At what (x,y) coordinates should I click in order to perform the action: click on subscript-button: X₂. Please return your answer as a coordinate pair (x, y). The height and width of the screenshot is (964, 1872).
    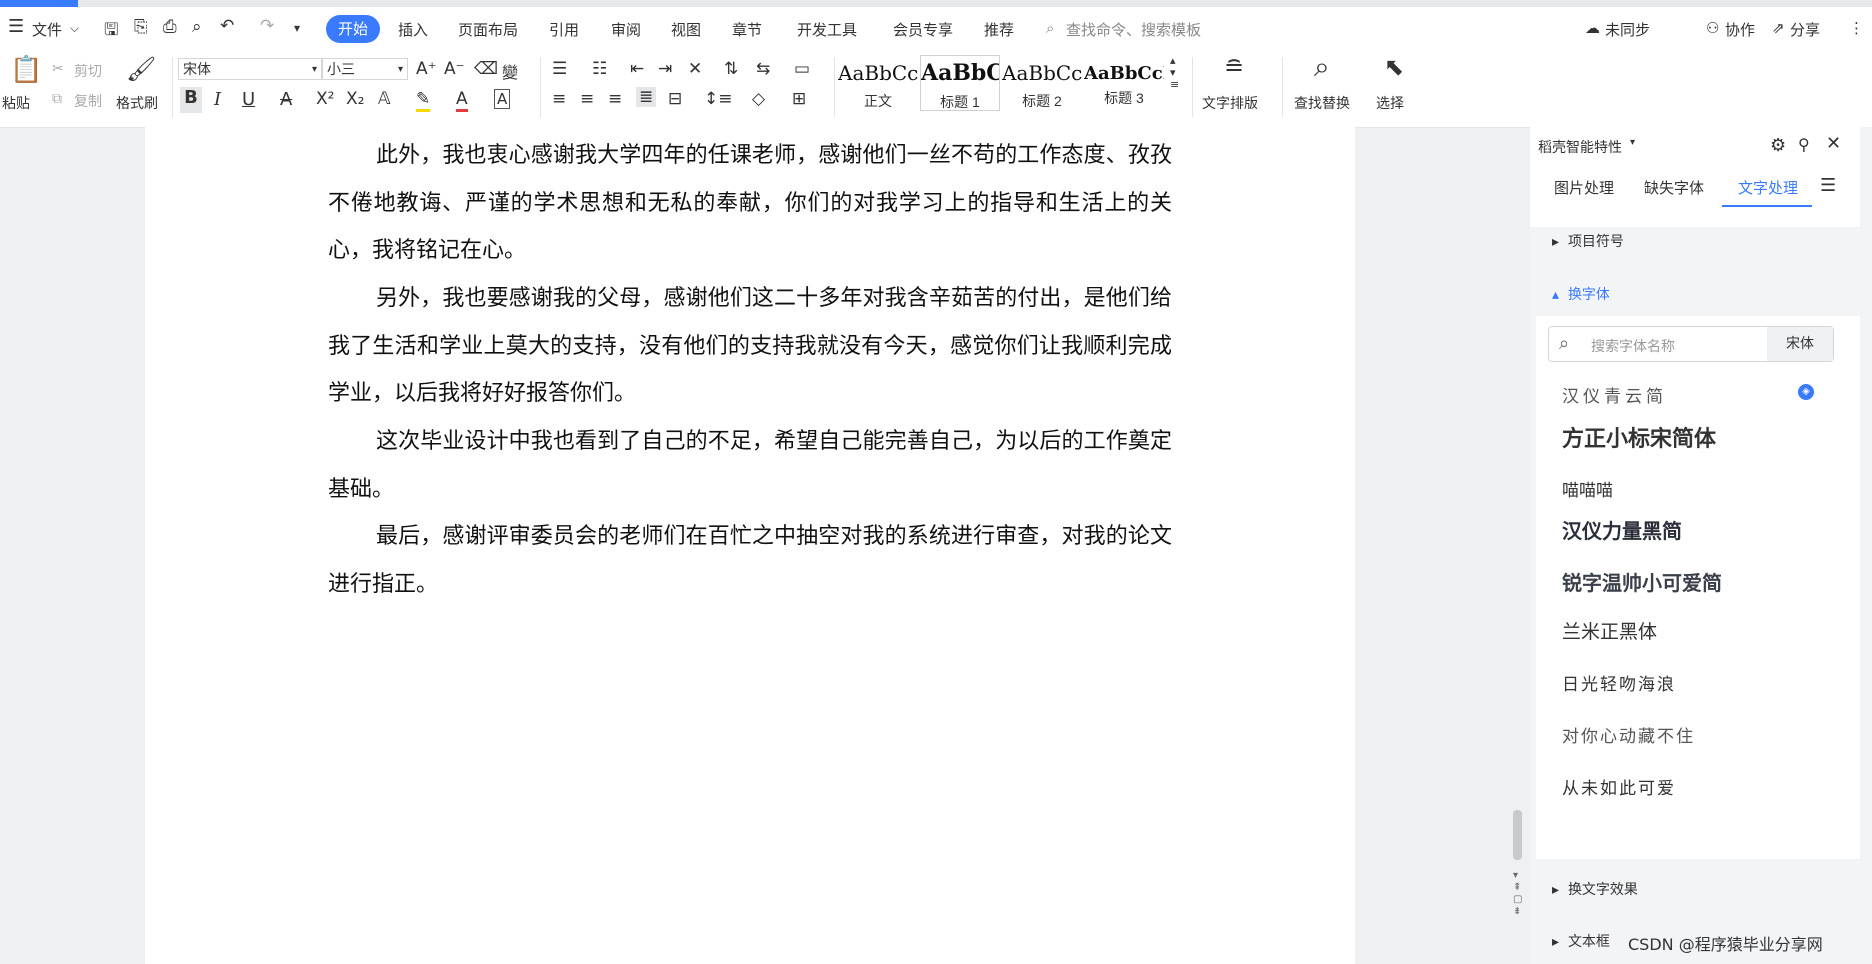
    Looking at the image, I should click on (355, 99).